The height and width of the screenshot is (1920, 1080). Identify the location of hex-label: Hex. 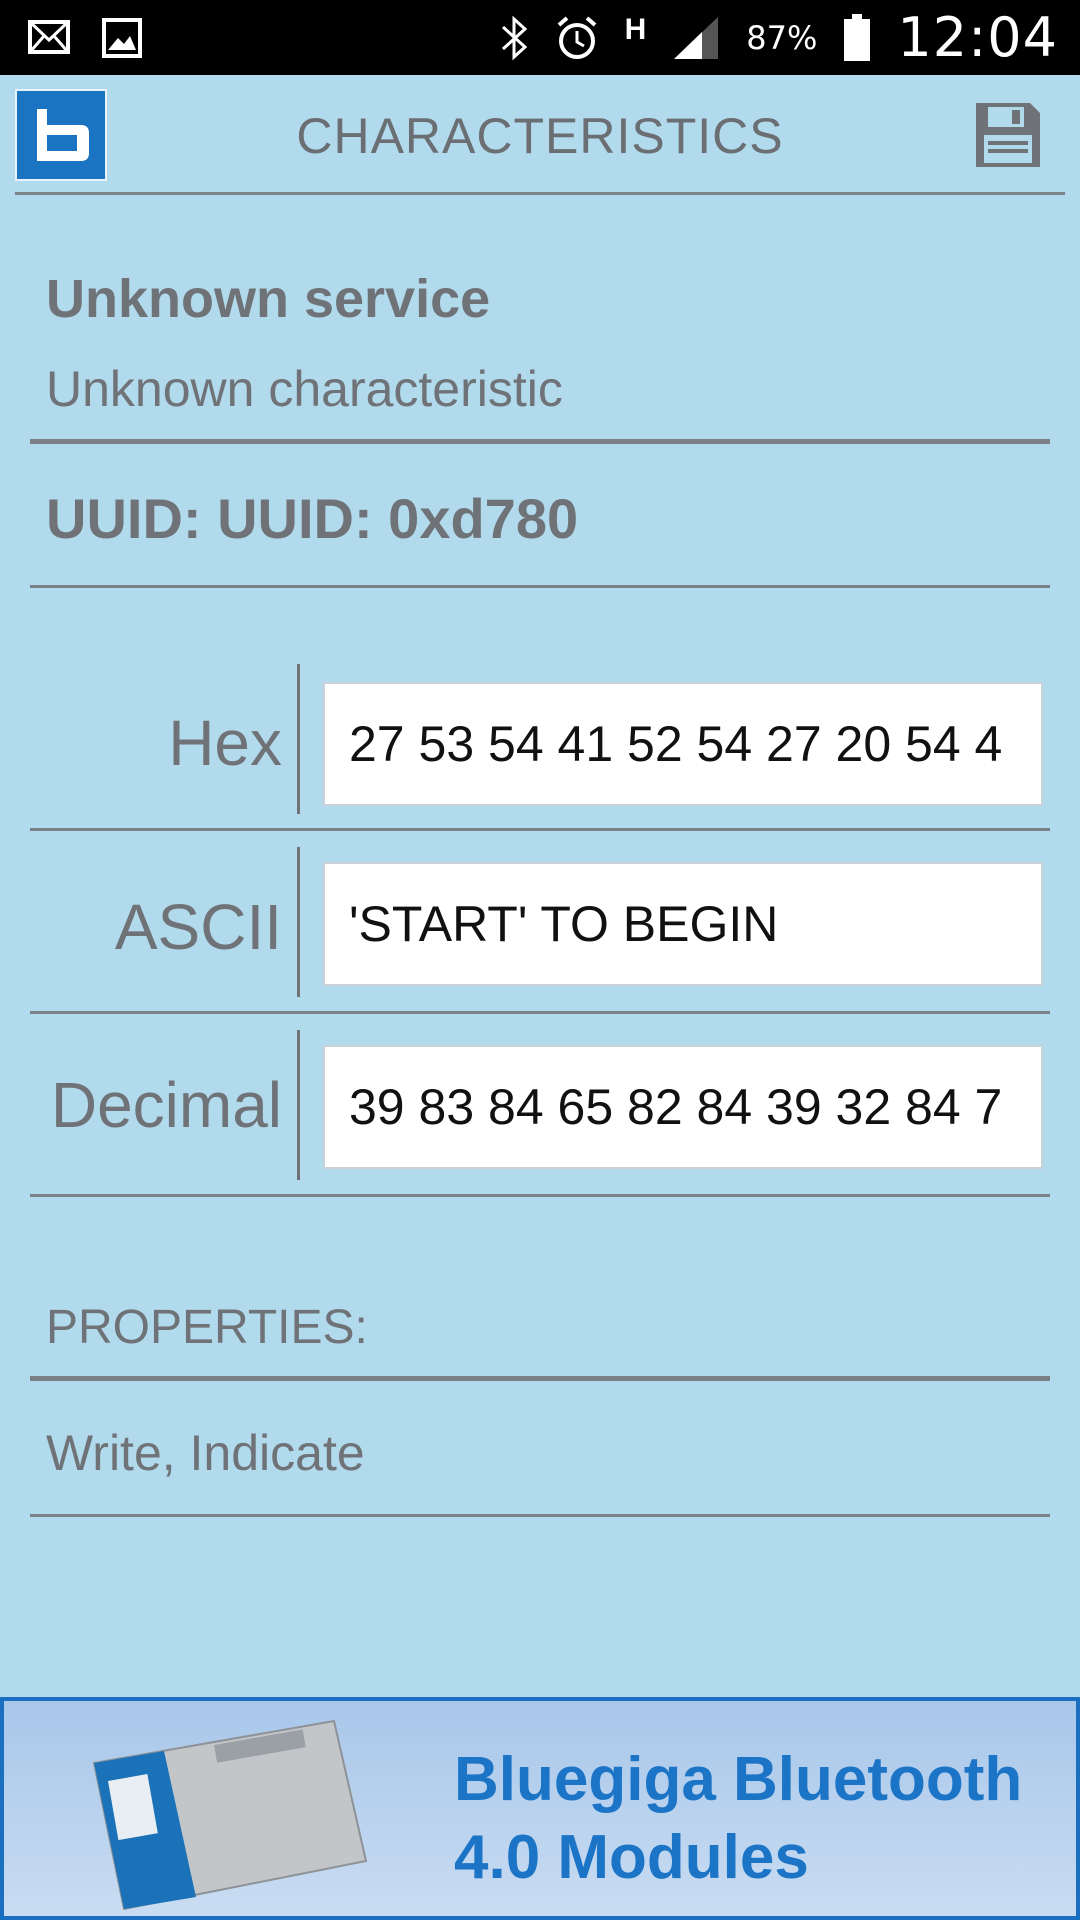
(225, 743).